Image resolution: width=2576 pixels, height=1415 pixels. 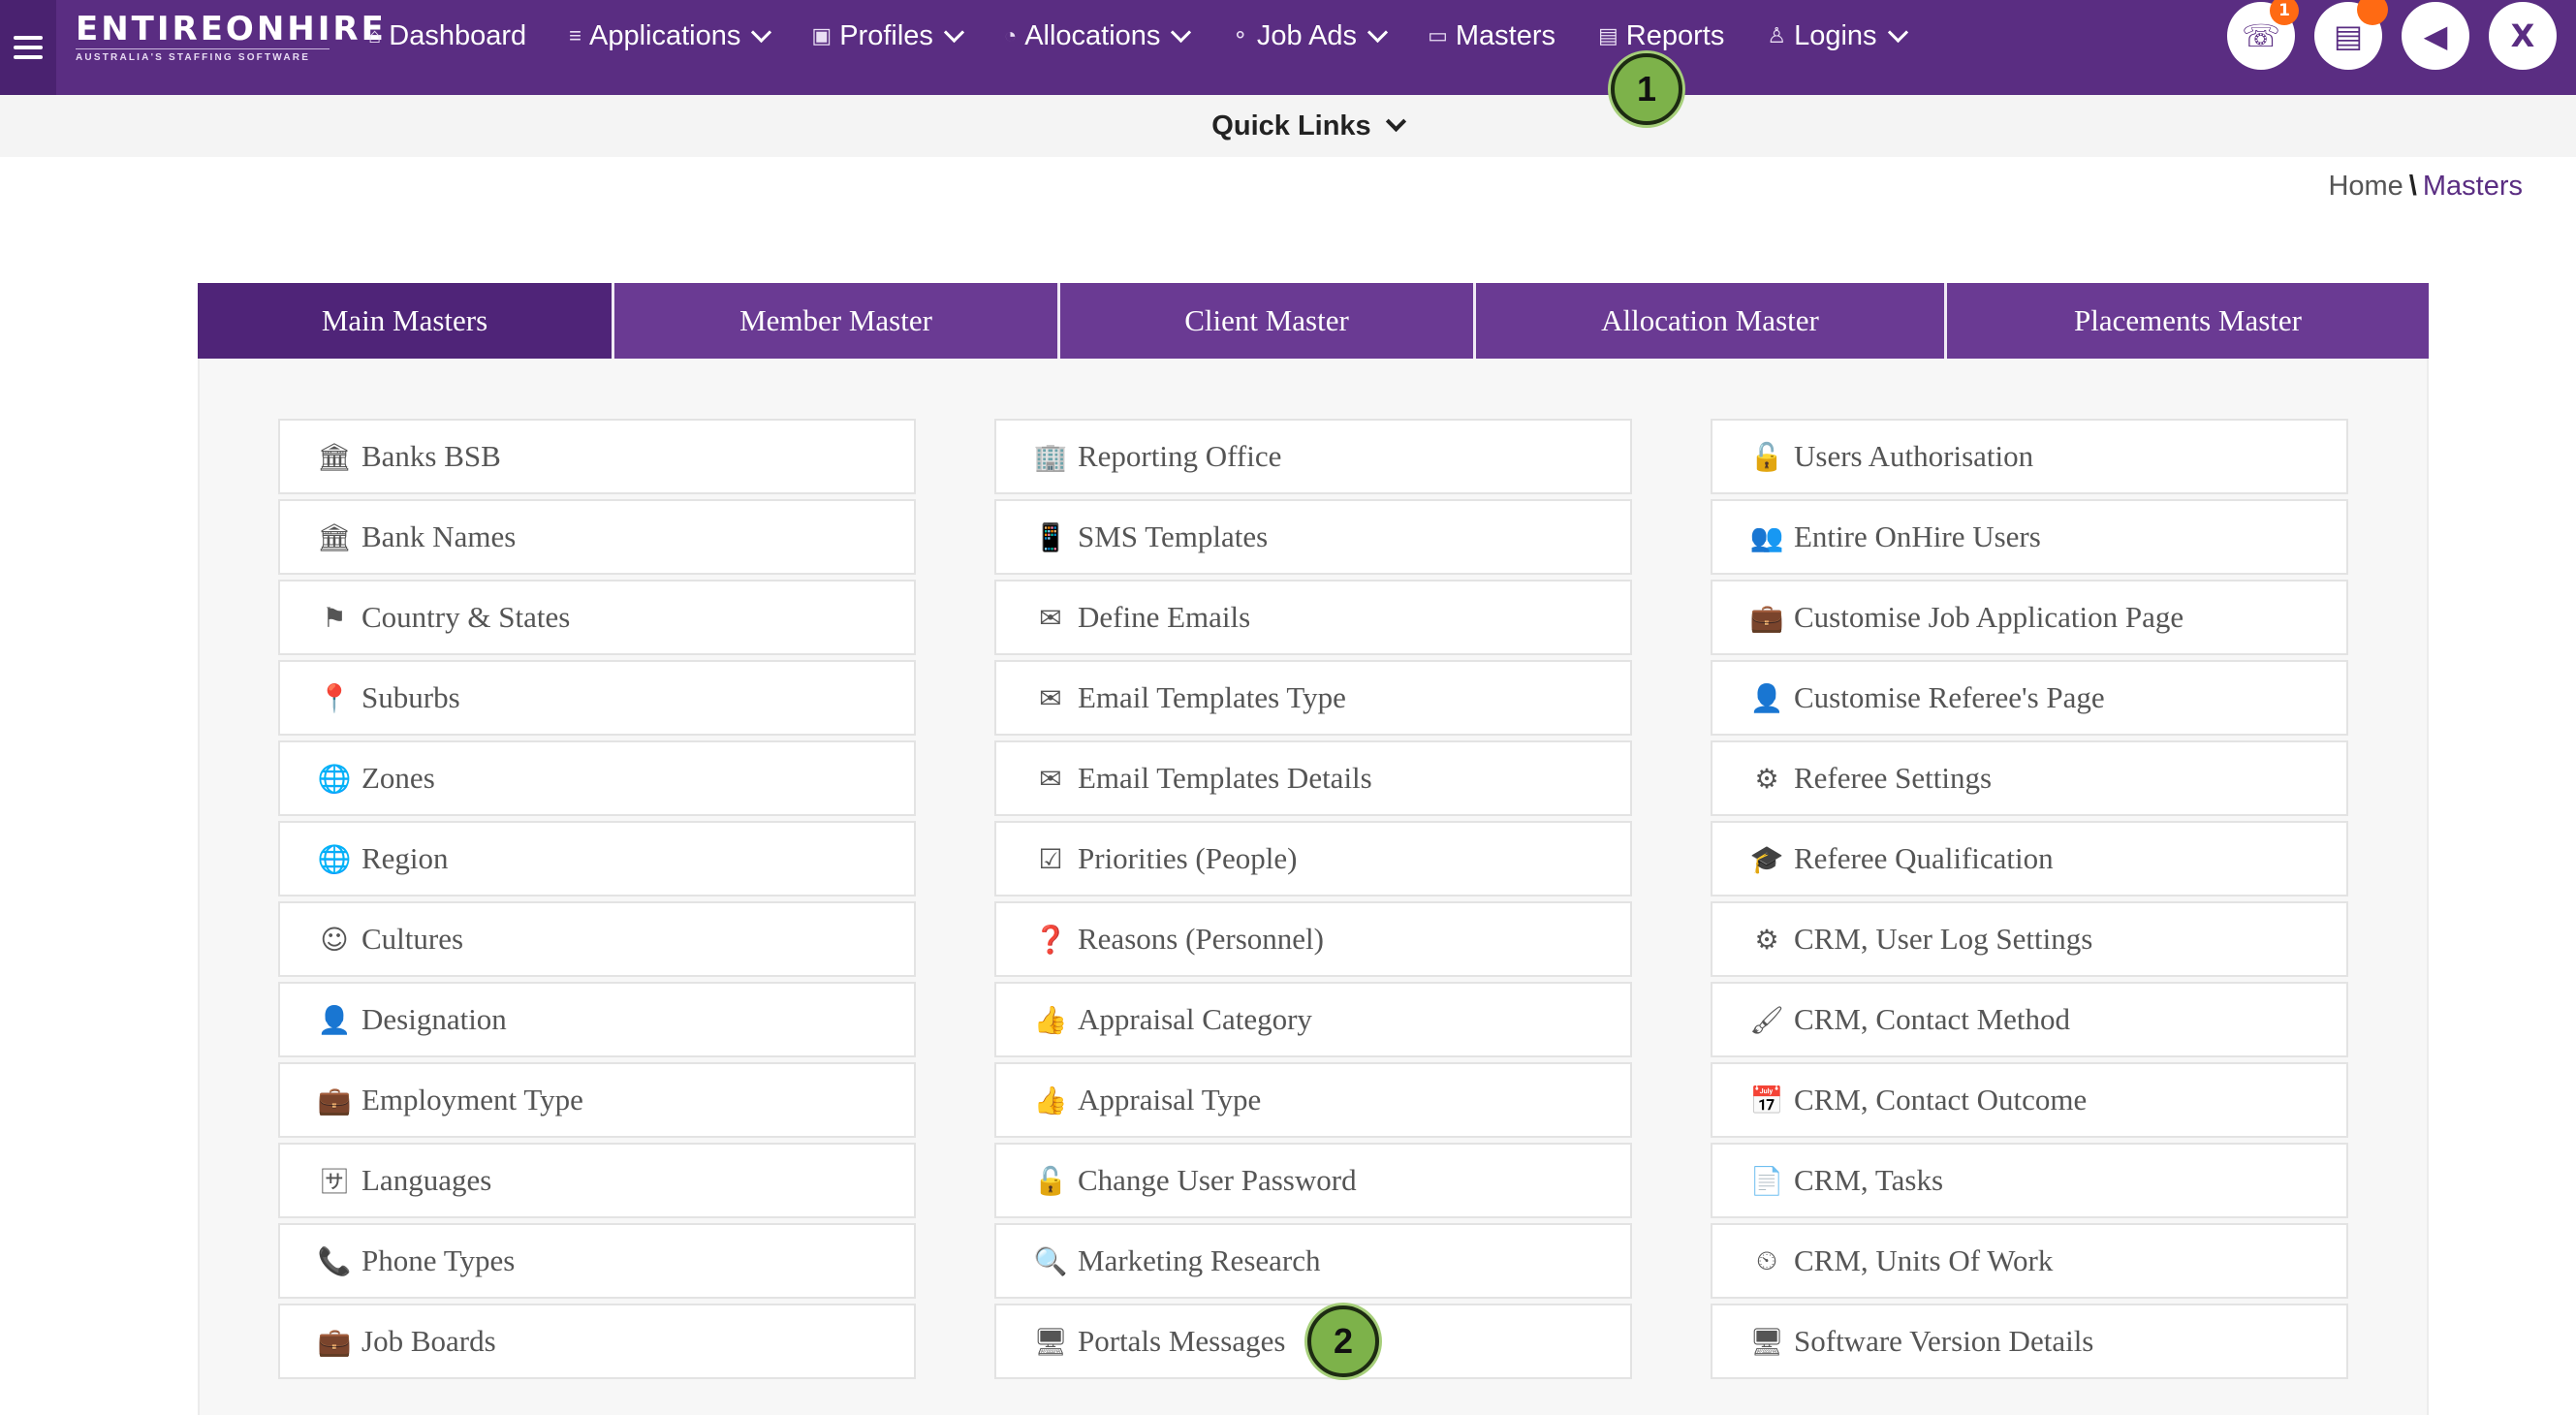 I want to click on nav-logins: ♙ Logins, so click(x=1837, y=36).